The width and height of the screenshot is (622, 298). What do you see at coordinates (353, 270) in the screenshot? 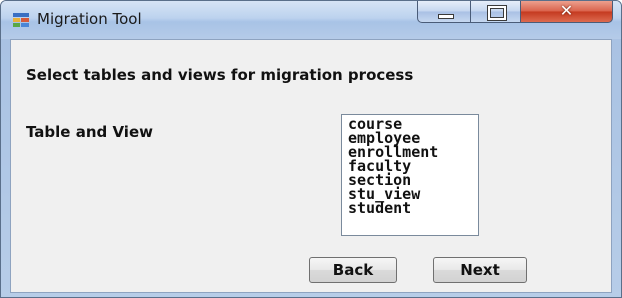
I see `back-button: Back` at bounding box center [353, 270].